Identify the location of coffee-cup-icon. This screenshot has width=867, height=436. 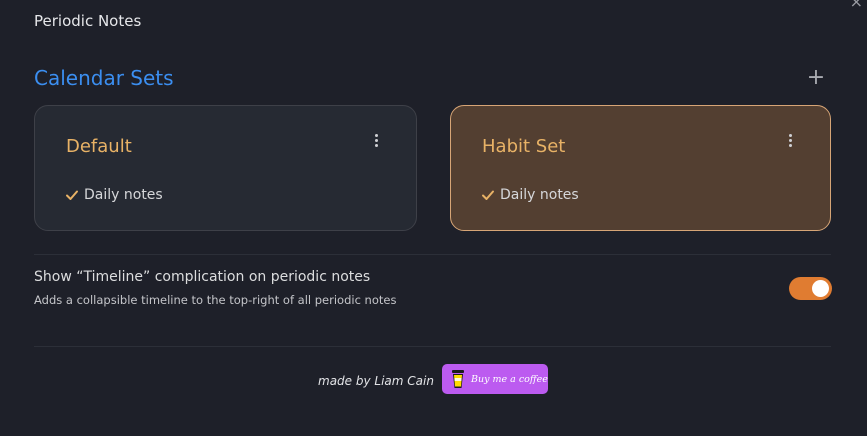
(458, 379).